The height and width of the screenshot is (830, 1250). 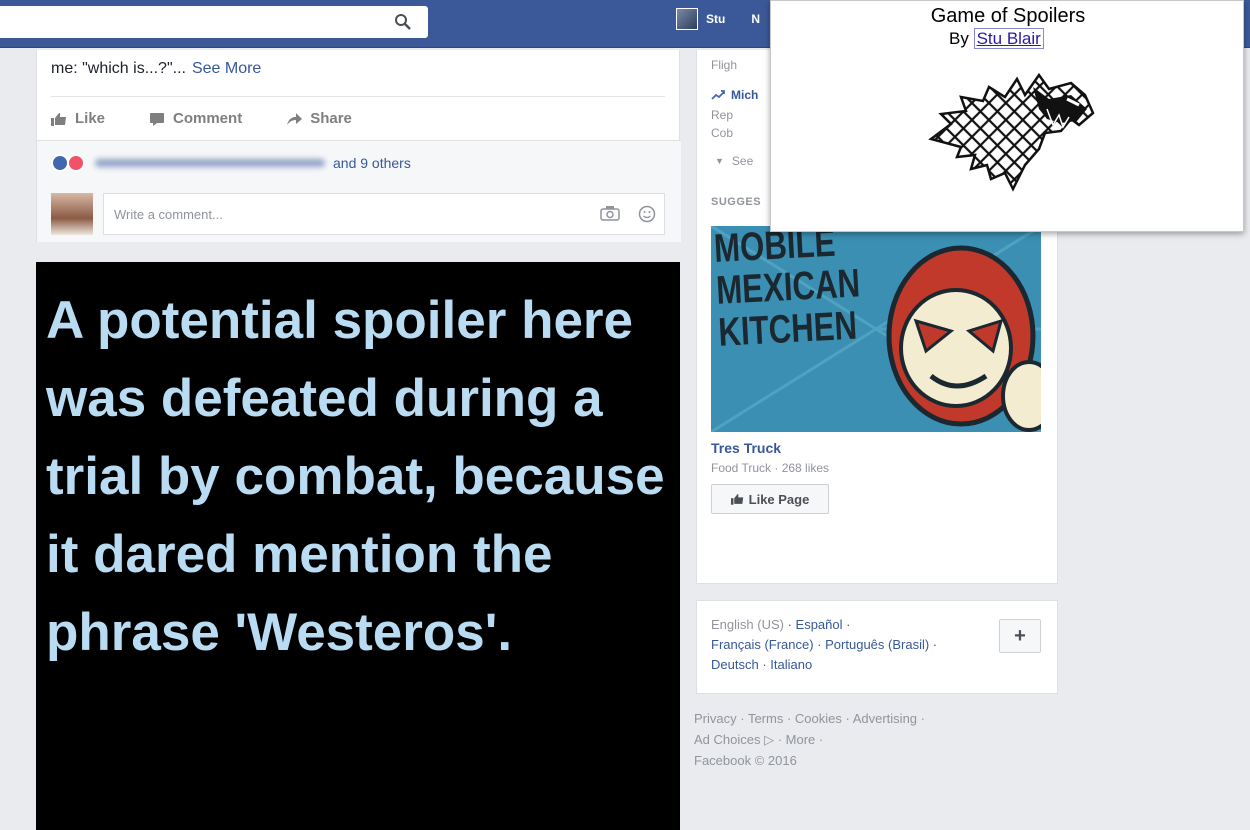 I want to click on popup-title: Game of Spoilers, so click(x=1008, y=16).